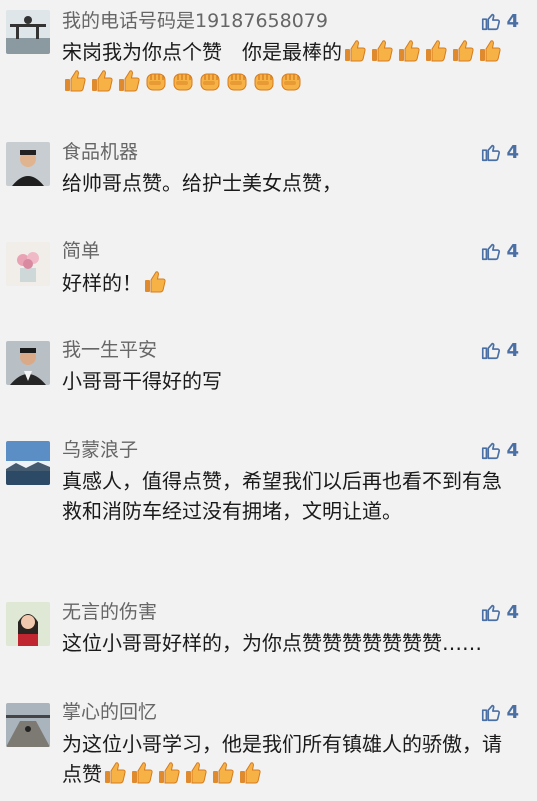  What do you see at coordinates (109, 612) in the screenshot?
I see `comment-author: 无言的伤害` at bounding box center [109, 612].